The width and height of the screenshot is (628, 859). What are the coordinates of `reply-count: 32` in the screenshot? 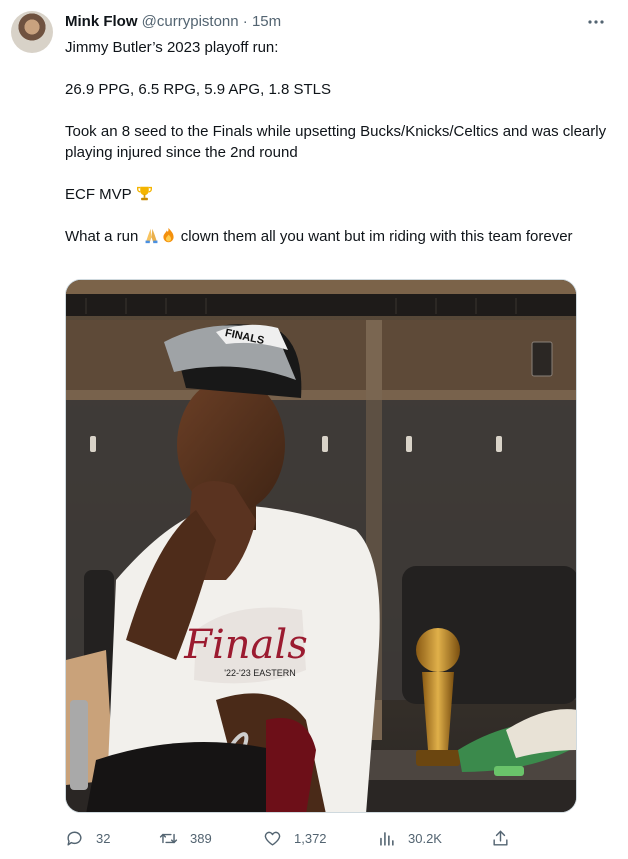 It's located at (103, 838).